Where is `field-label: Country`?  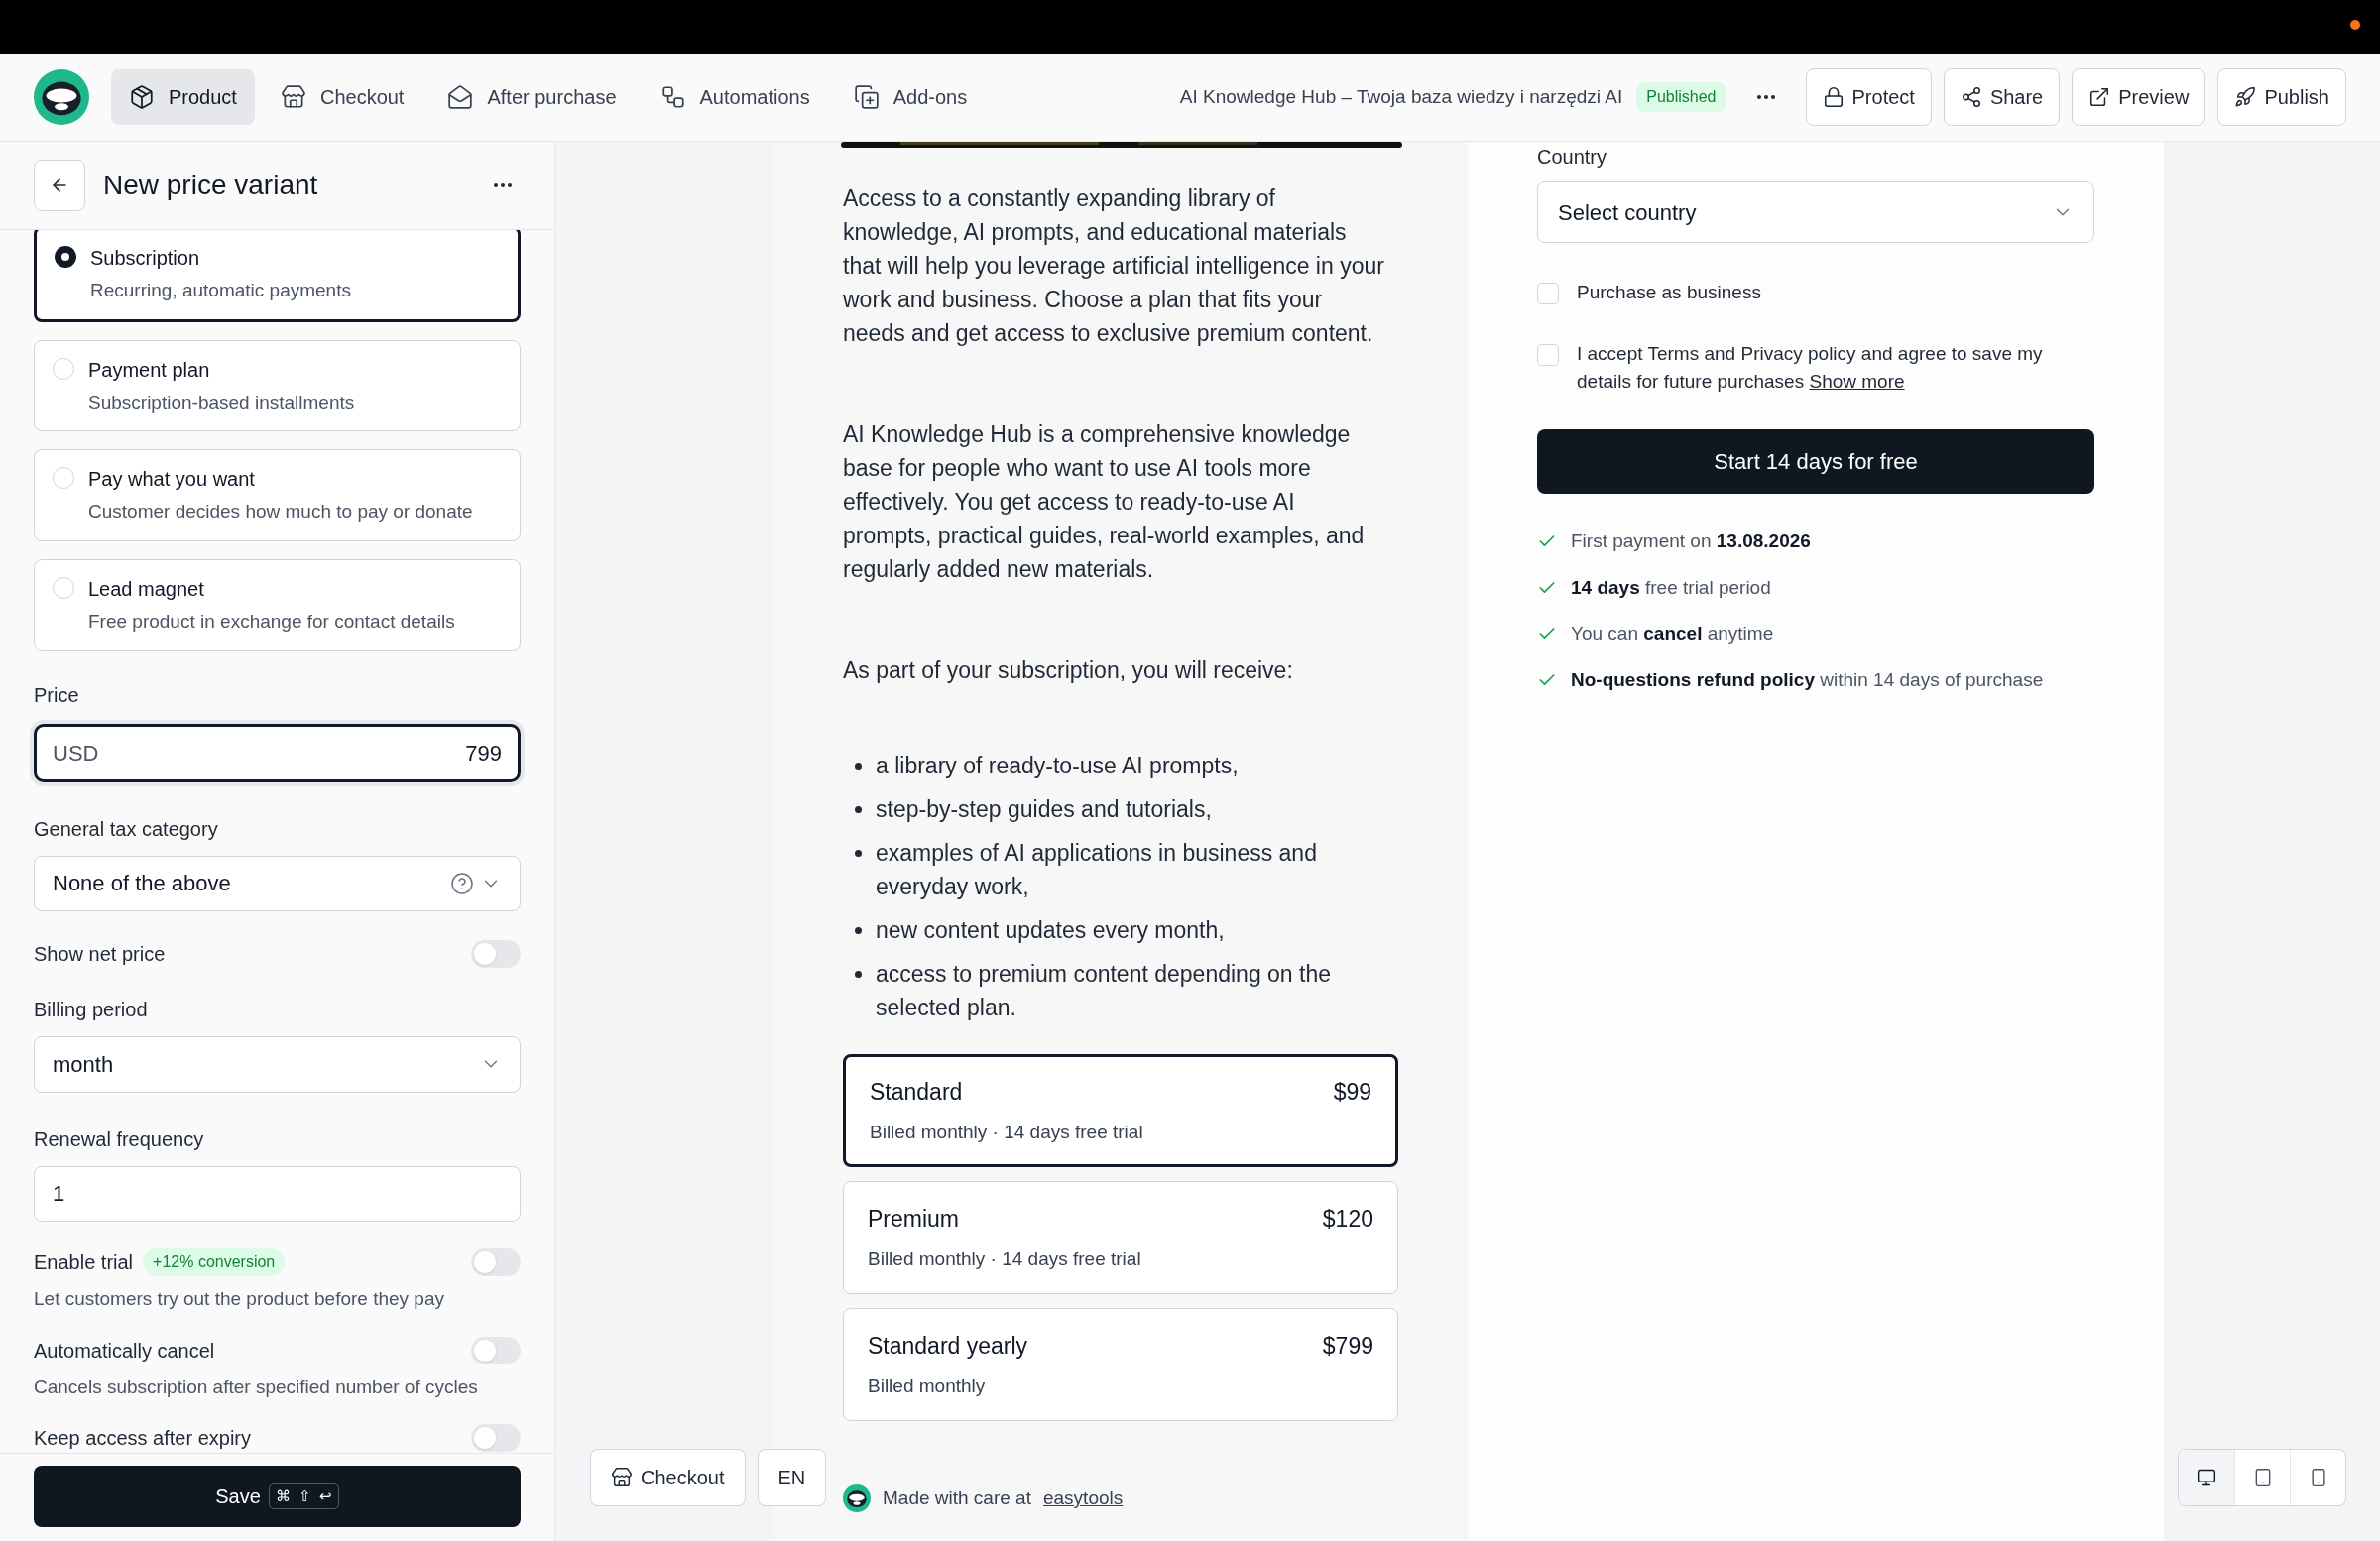
field-label: Country is located at coordinates (1572, 157).